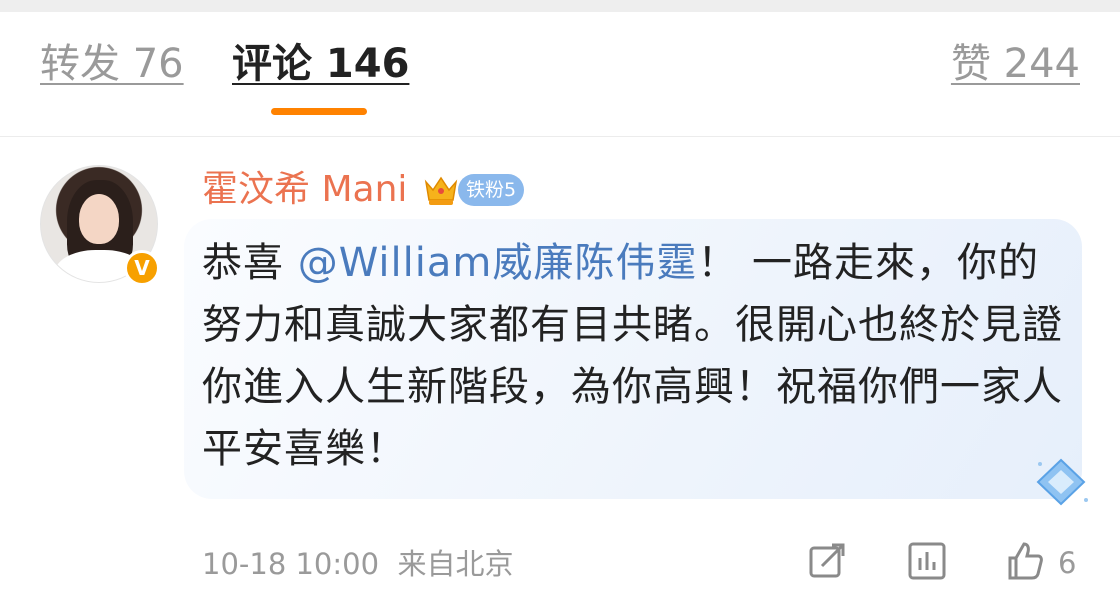 The height and width of the screenshot is (609, 1120). Describe the element at coordinates (291, 564) in the screenshot. I see `comment-time: 10-18 10:00` at that location.